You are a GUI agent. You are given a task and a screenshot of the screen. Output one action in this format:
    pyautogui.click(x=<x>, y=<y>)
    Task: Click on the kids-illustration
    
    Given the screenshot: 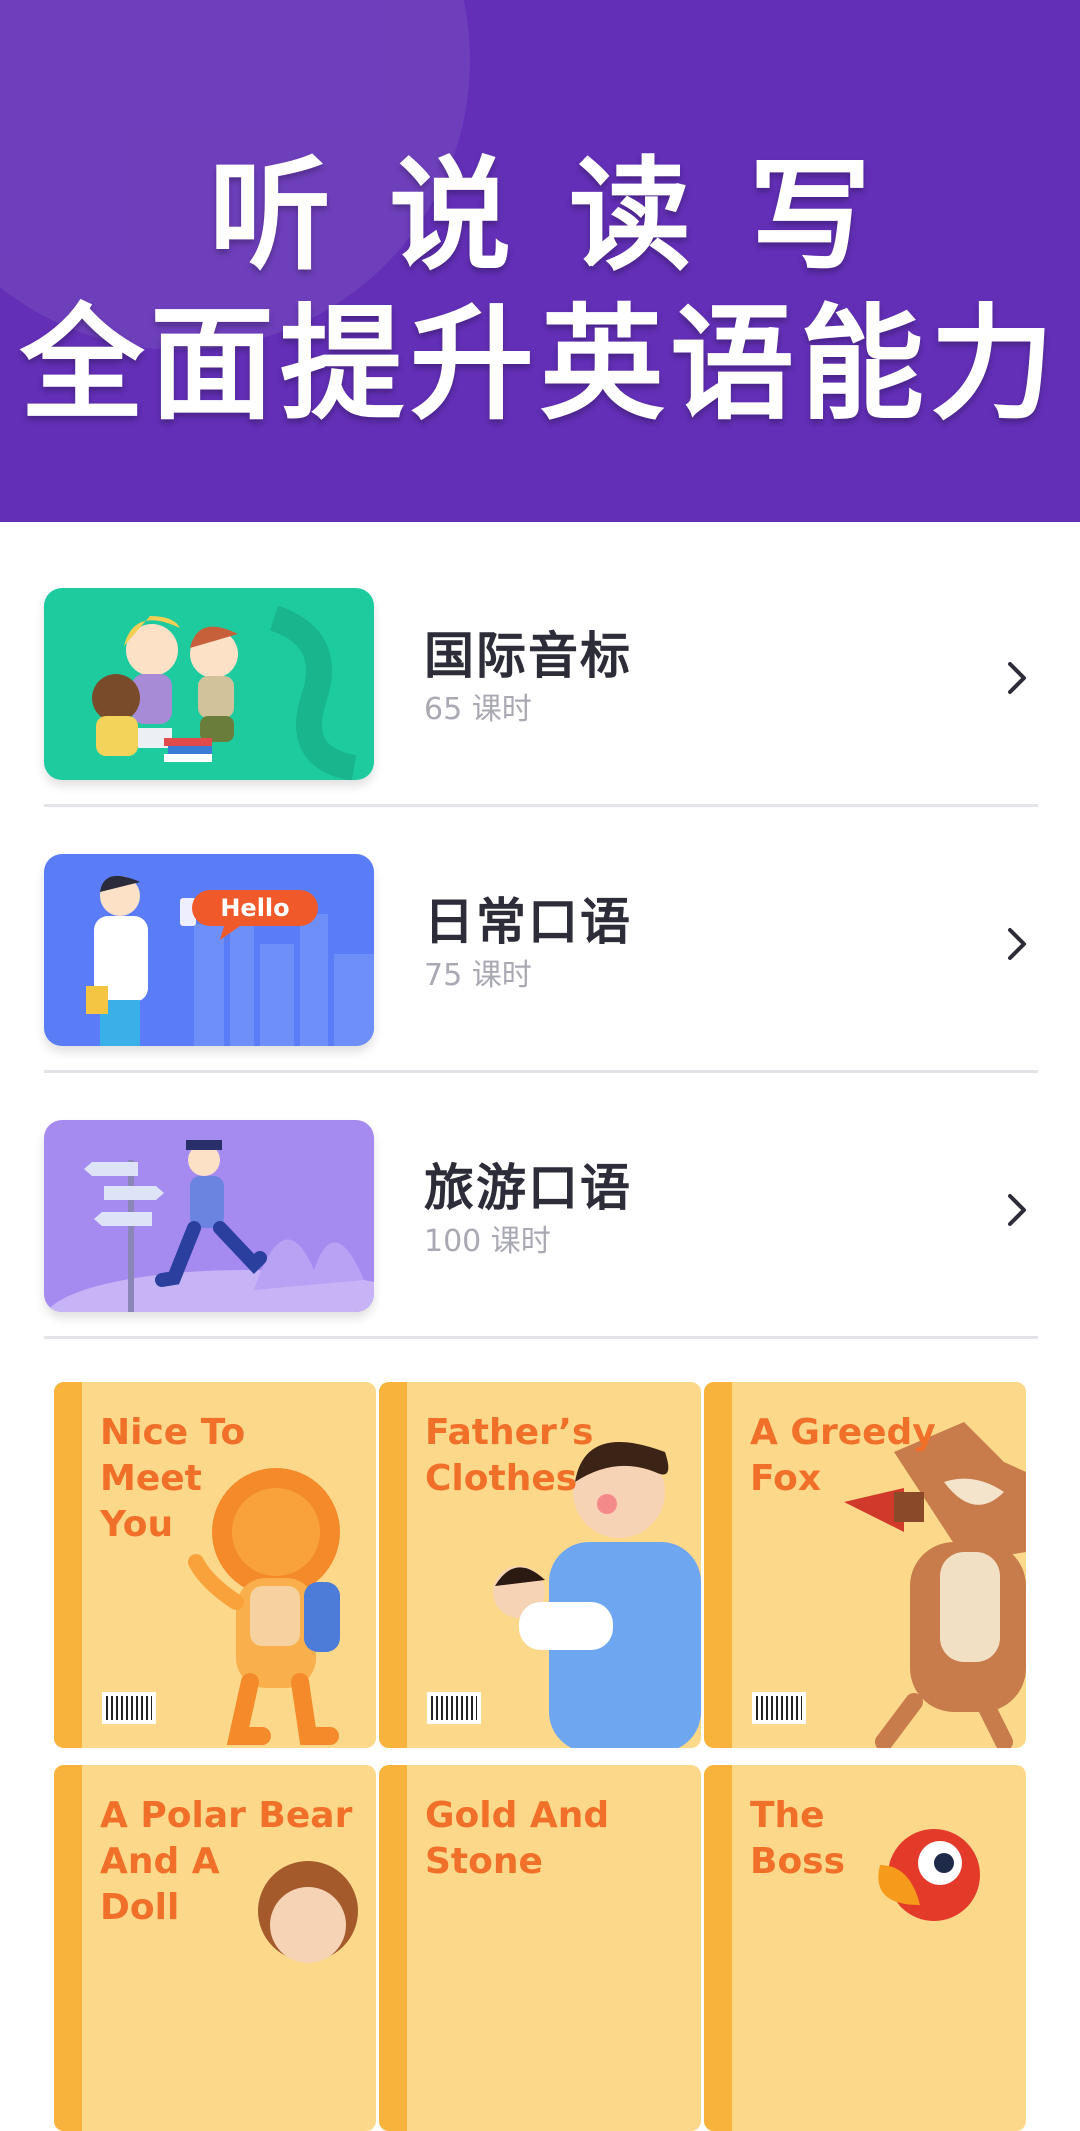 What is the action you would take?
    pyautogui.click(x=224, y=692)
    